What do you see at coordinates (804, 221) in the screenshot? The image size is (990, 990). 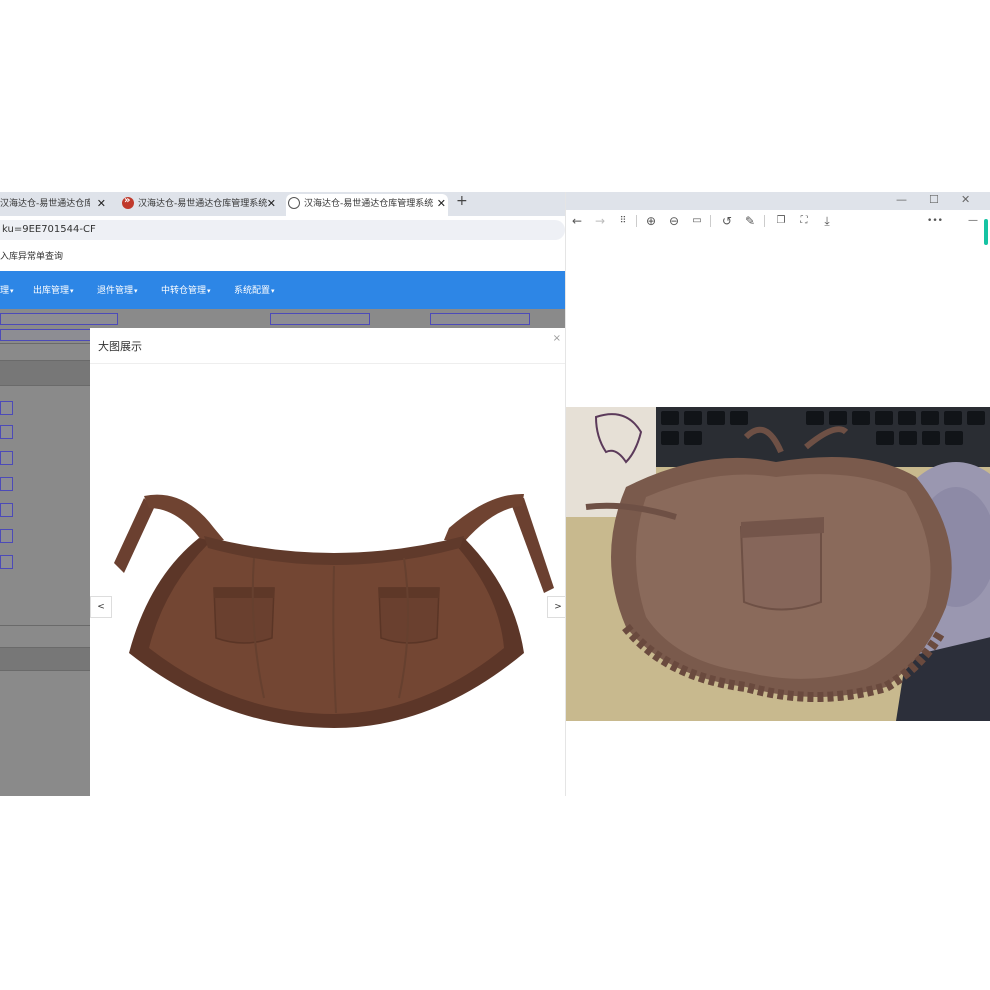 I see `fit-screen-icon: ⛶` at bounding box center [804, 221].